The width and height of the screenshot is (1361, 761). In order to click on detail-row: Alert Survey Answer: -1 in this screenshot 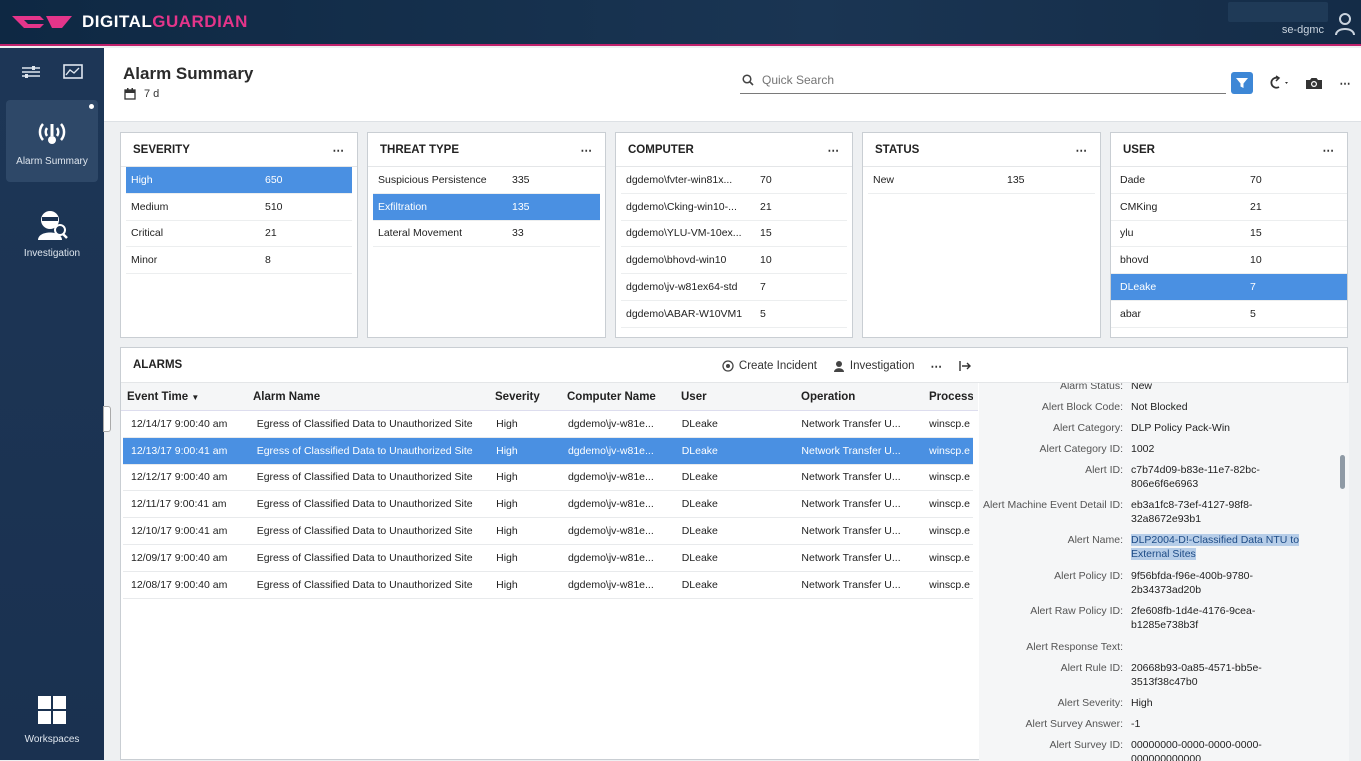, I will do `click(1159, 724)`.